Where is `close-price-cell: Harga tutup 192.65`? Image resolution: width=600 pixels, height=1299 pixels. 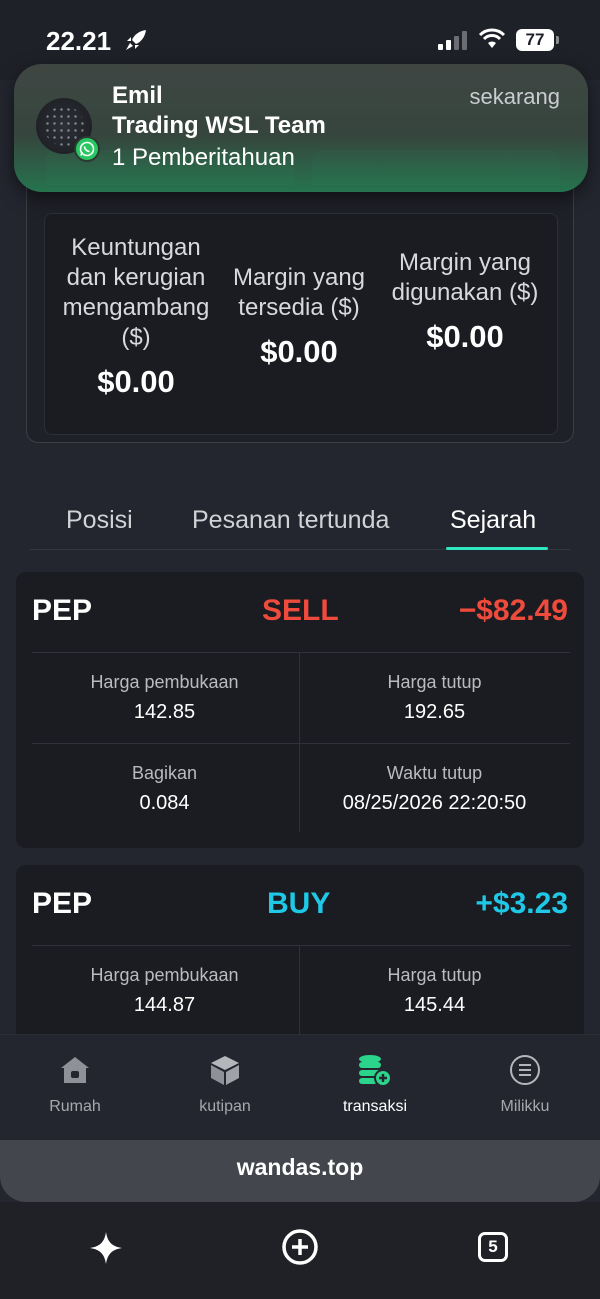
close-price-cell: Harga tutup 192.65 is located at coordinates (434, 697).